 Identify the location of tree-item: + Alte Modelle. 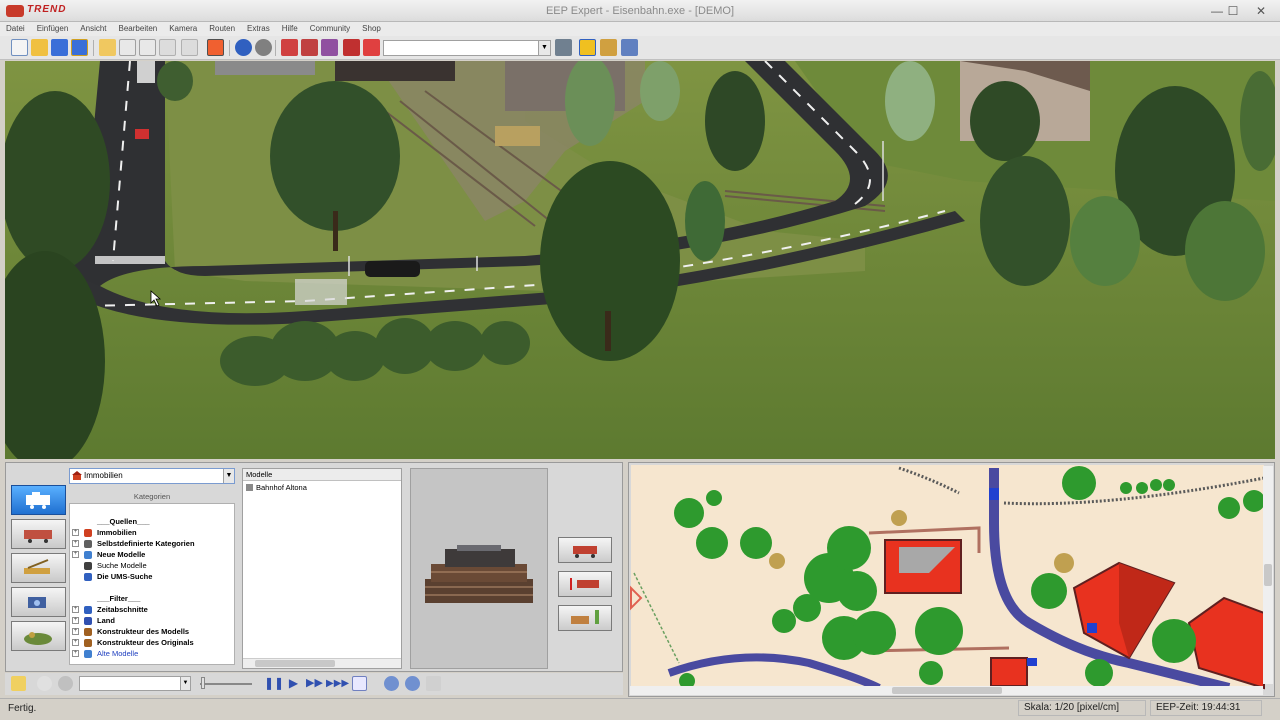
(152, 653).